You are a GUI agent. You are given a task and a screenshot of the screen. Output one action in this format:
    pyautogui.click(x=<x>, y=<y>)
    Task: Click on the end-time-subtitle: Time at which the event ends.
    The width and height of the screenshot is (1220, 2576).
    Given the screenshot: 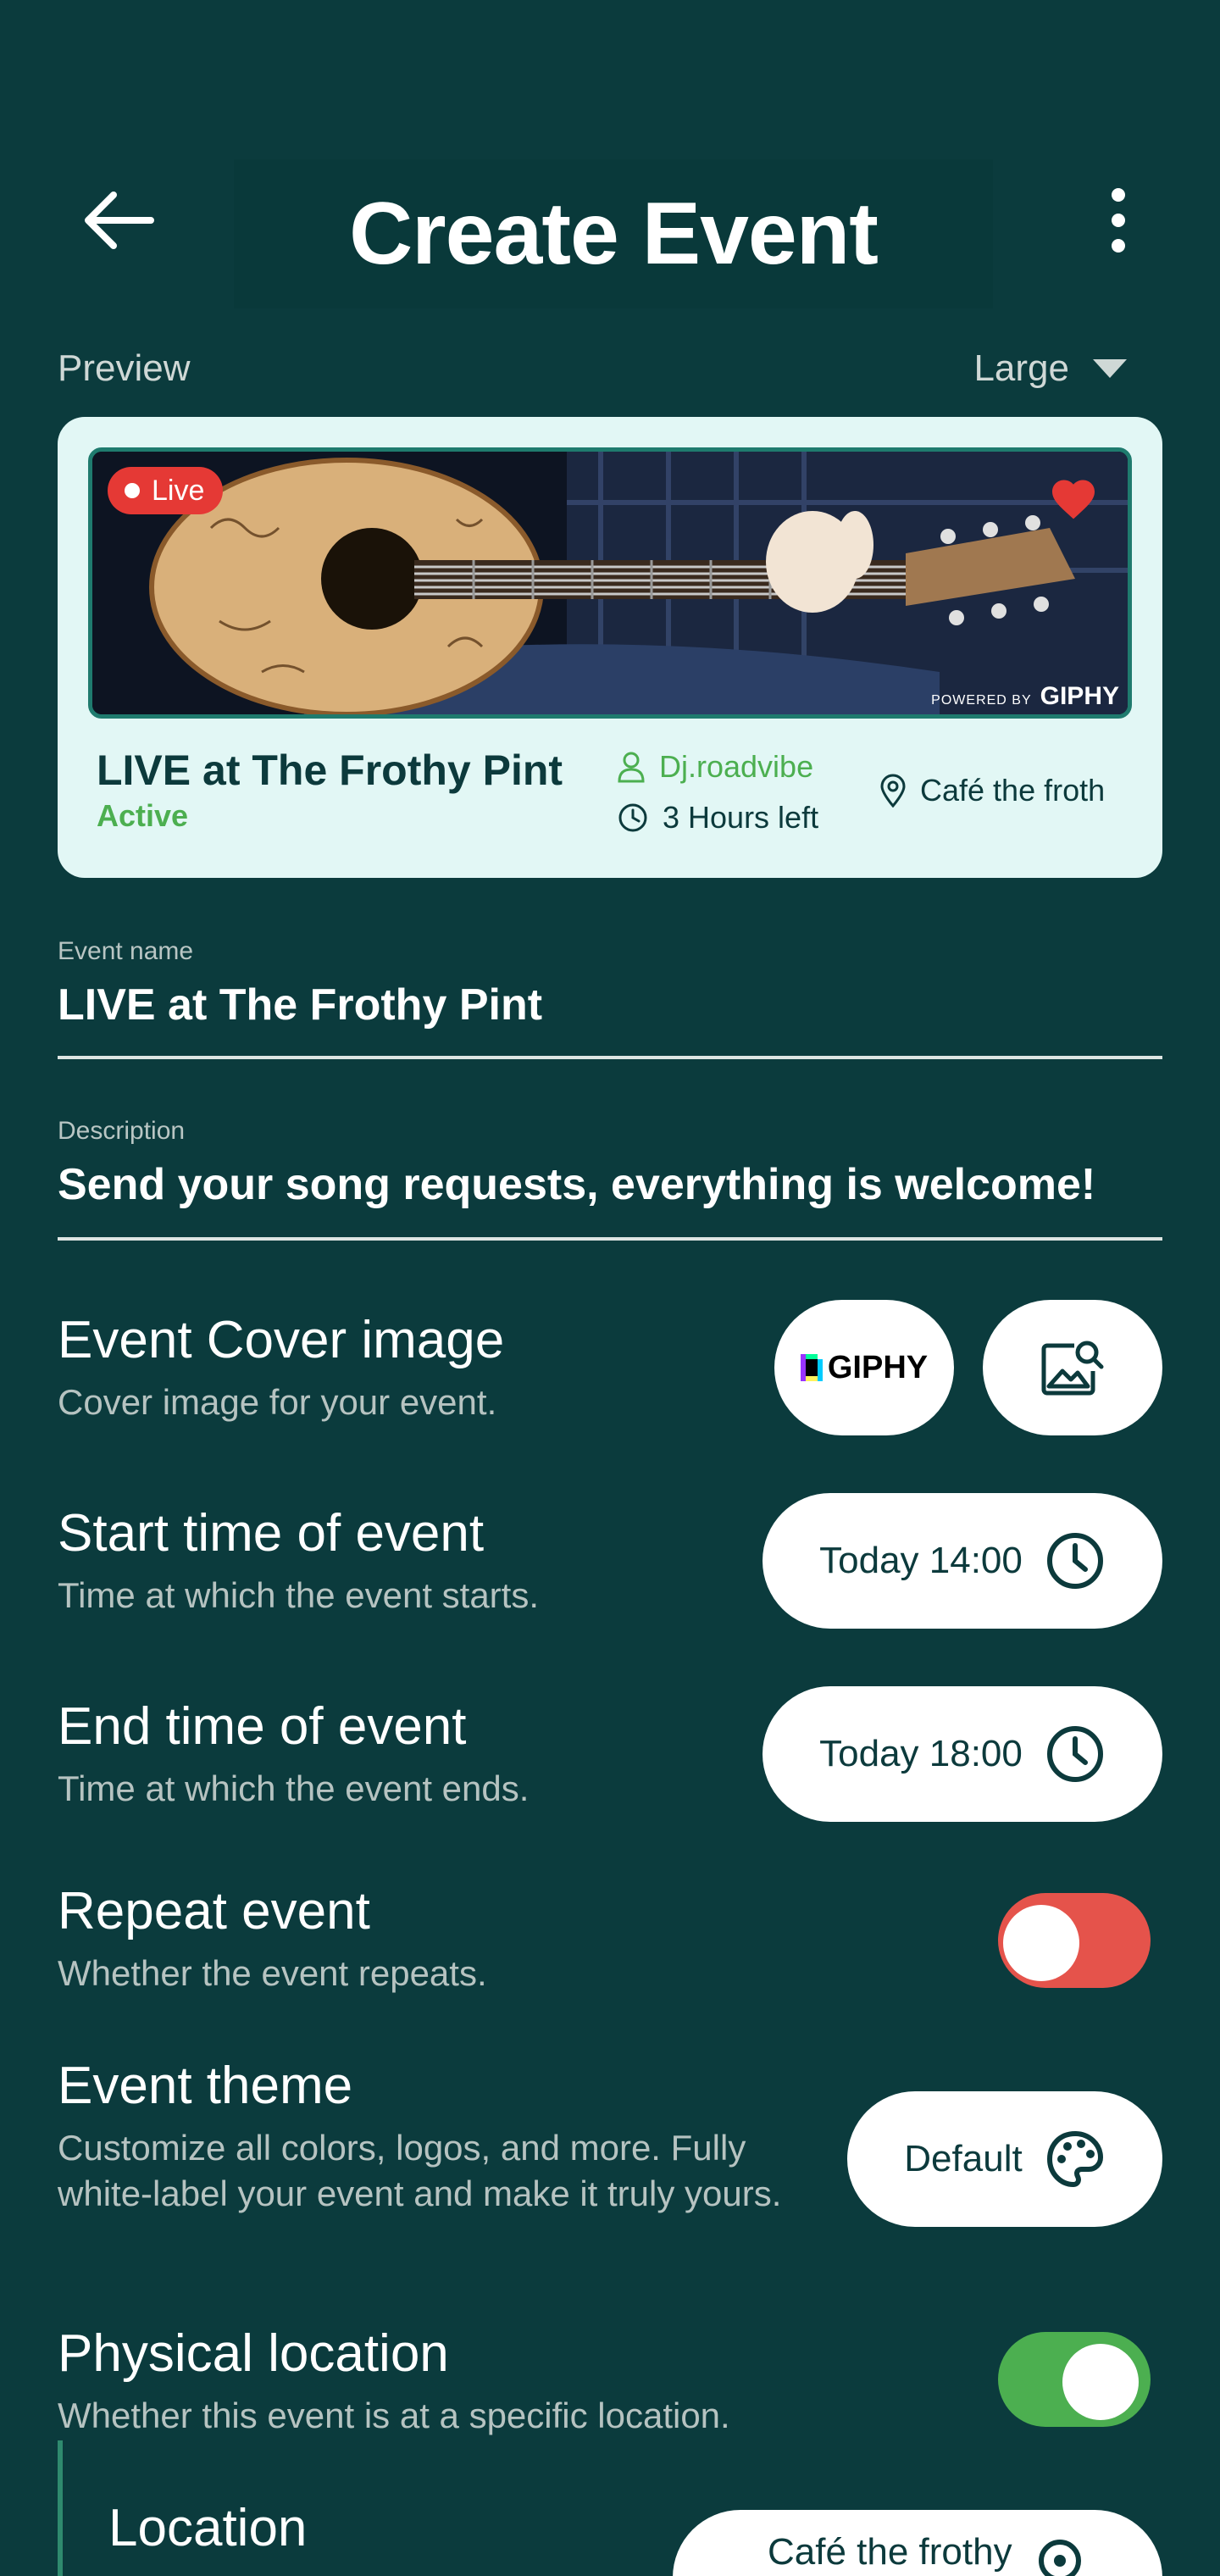 What is the action you would take?
    pyautogui.click(x=294, y=1788)
    